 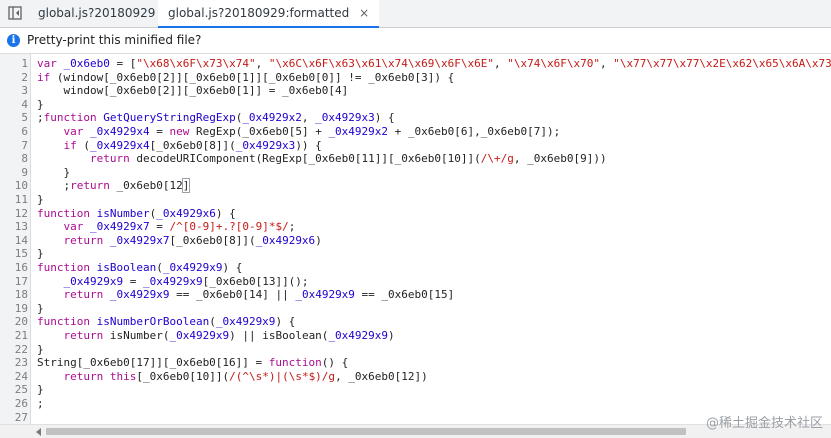 I want to click on scroll-left-arrow-icon, so click(x=38, y=432).